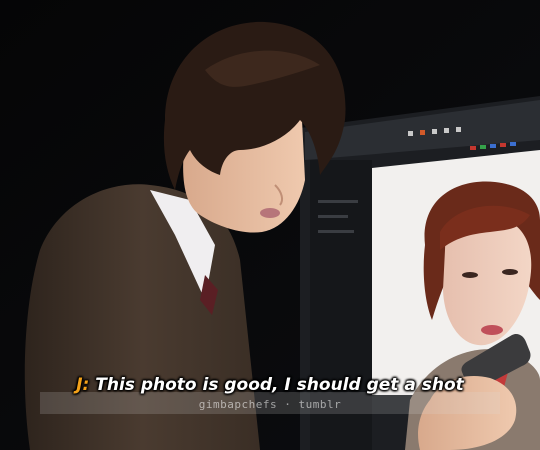 The image size is (540, 450). What do you see at coordinates (83, 385) in the screenshot?
I see `speaker-label: J:` at bounding box center [83, 385].